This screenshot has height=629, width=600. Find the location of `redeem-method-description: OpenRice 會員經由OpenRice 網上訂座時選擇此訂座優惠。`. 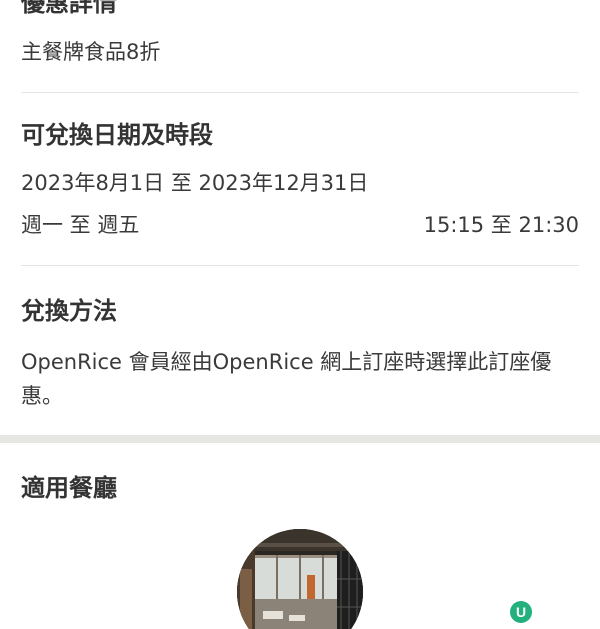

redeem-method-description: OpenRice 會員經由OpenRice 網上訂座時選擇此訂座優惠。 is located at coordinates (286, 379).